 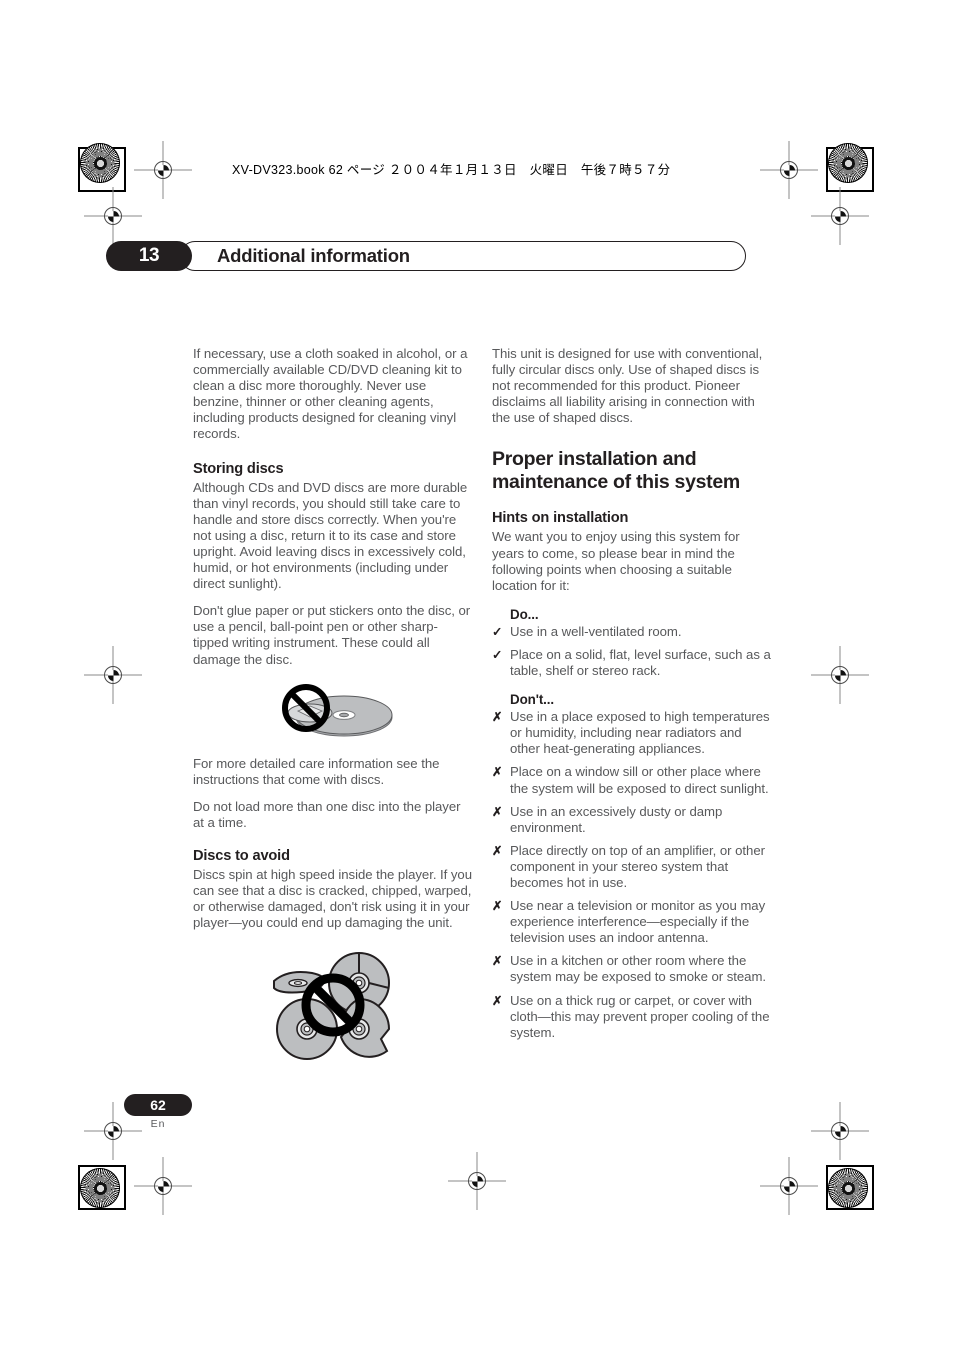 I want to click on registration-cross-right-upper, so click(x=840, y=216).